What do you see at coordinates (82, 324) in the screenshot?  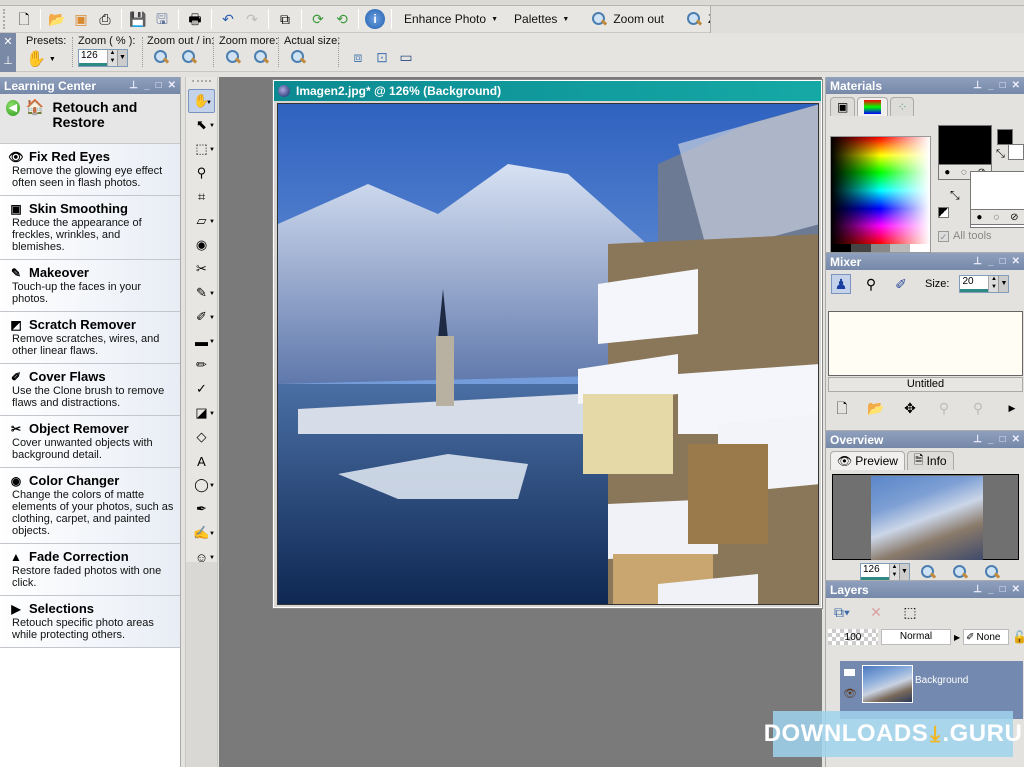 I see `task-title: Scratch Remover` at bounding box center [82, 324].